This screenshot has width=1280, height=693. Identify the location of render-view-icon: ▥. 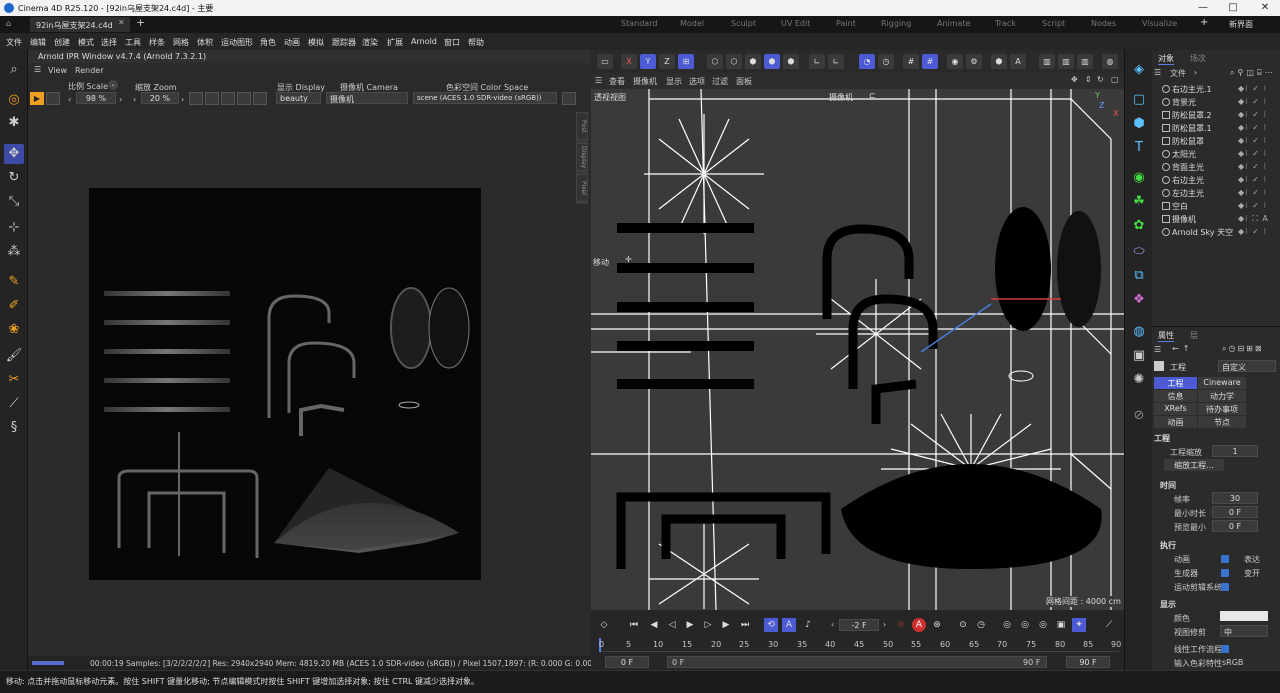
(1047, 61).